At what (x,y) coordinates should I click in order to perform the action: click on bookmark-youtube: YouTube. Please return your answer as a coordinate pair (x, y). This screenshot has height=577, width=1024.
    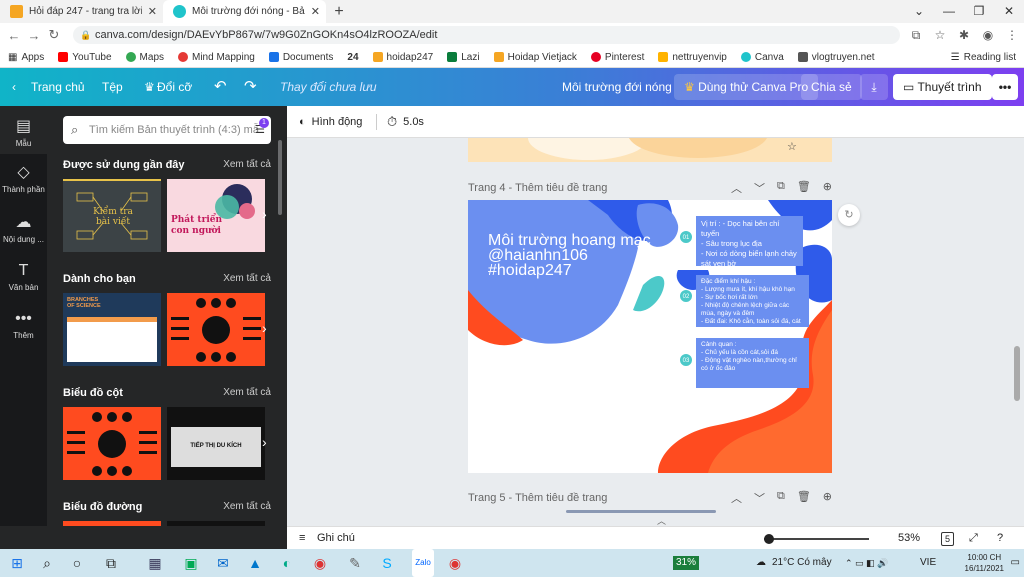
    Looking at the image, I should click on (85, 57).